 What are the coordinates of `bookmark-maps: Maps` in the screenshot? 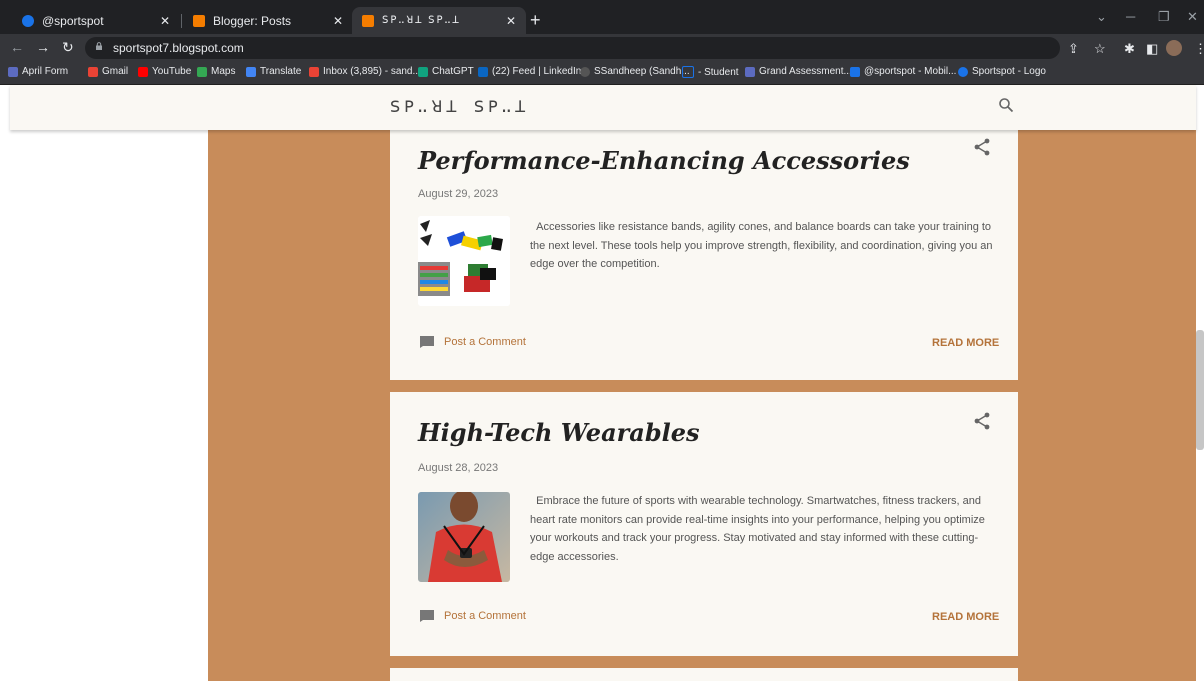 It's located at (216, 71).